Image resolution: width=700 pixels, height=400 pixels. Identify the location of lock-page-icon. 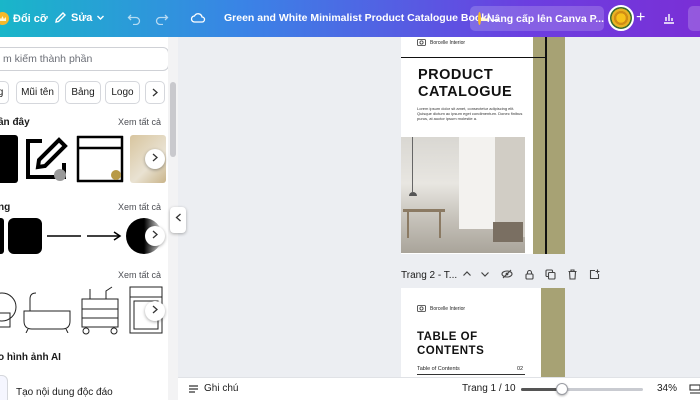
(529, 274).